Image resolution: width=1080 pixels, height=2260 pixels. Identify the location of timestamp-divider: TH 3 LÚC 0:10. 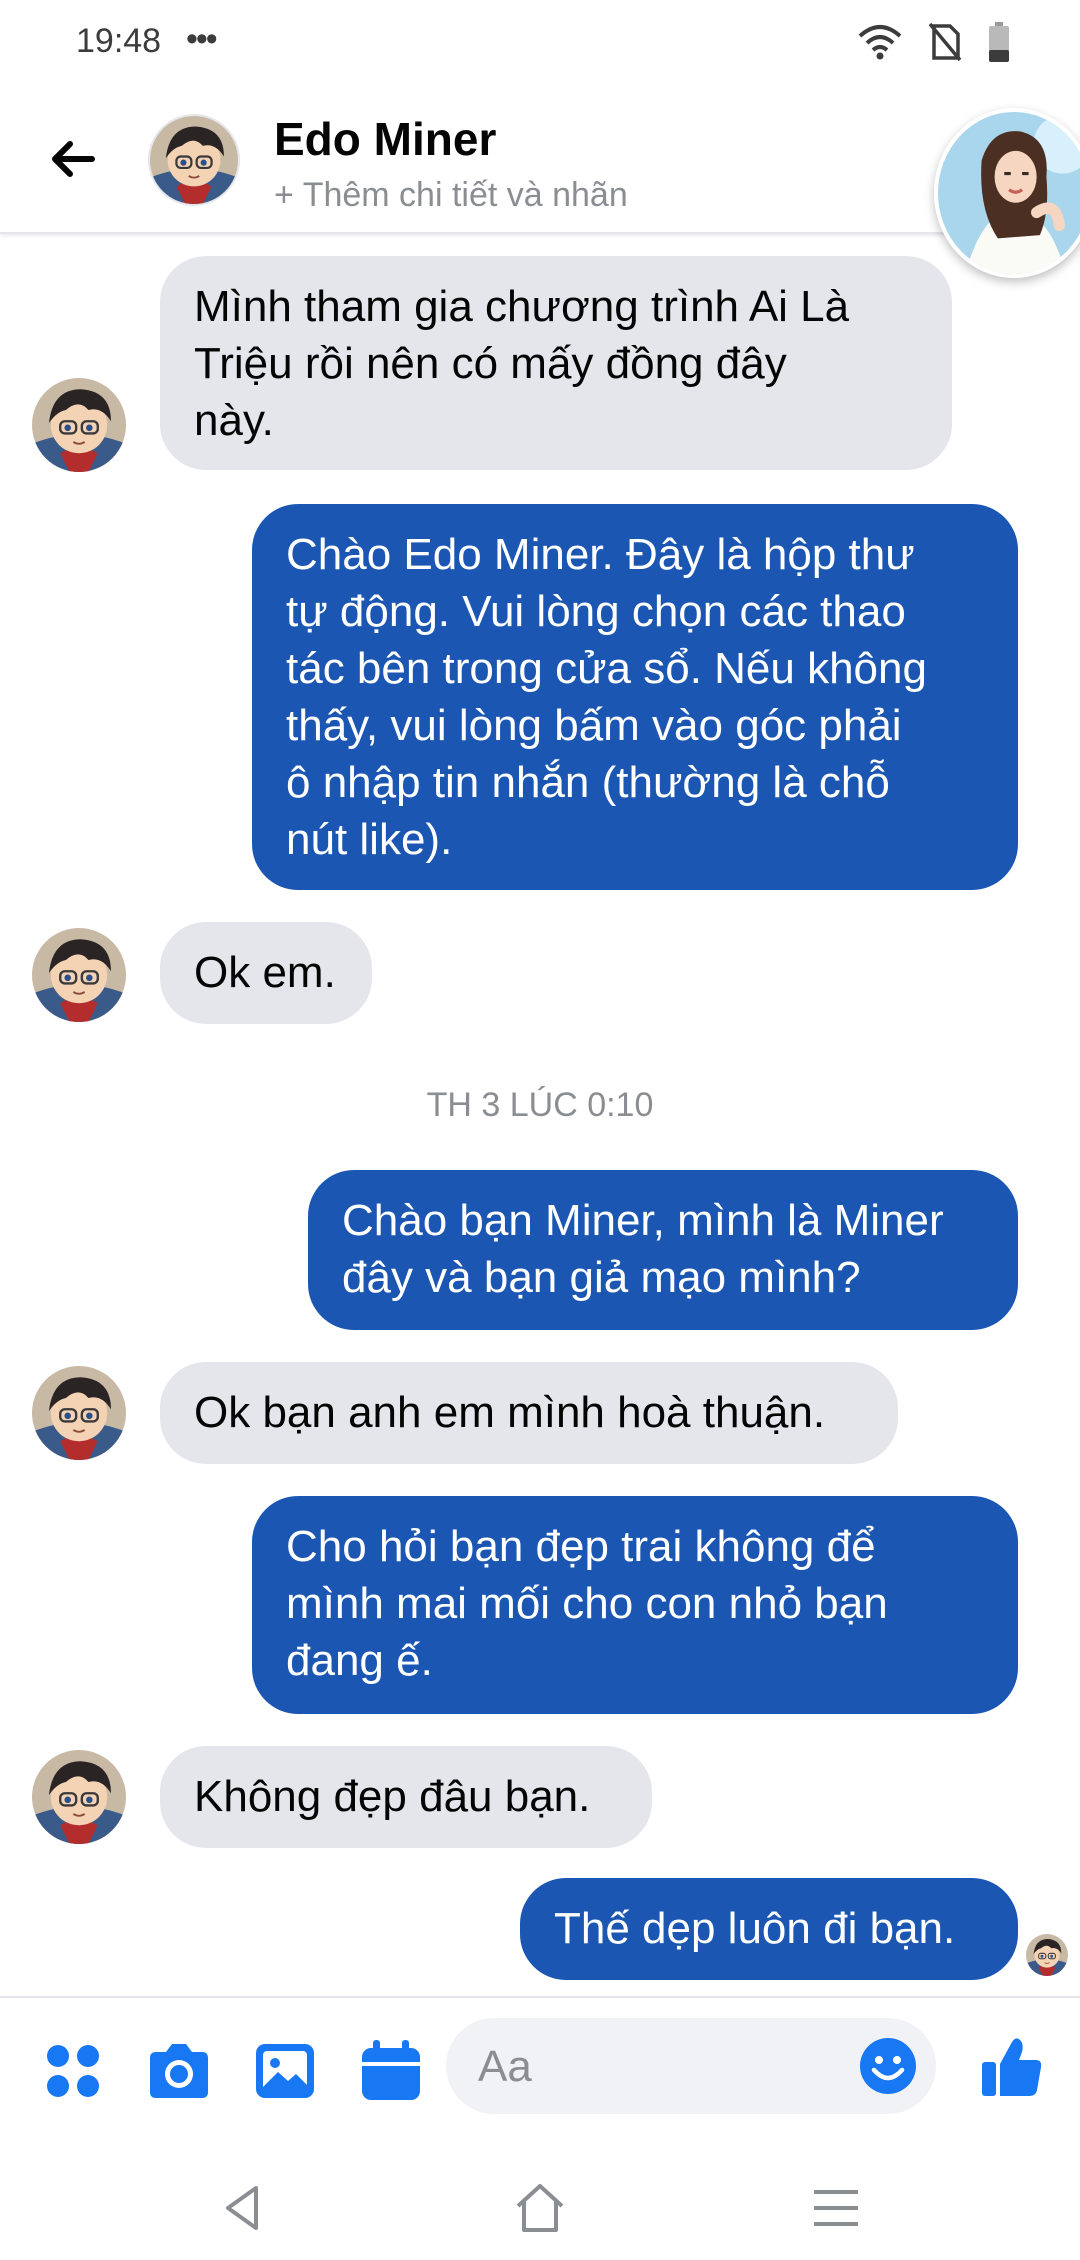
(540, 1105).